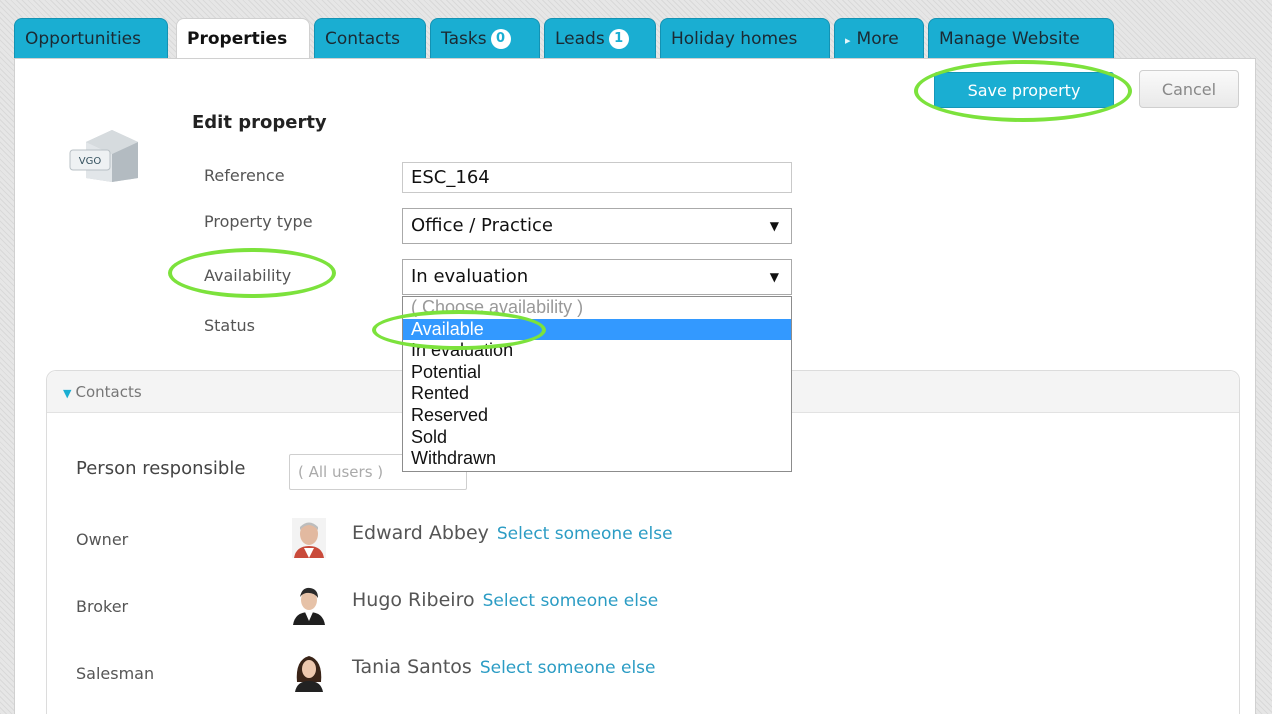 The height and width of the screenshot is (714, 1272). I want to click on owner-label: Owner, so click(102, 539).